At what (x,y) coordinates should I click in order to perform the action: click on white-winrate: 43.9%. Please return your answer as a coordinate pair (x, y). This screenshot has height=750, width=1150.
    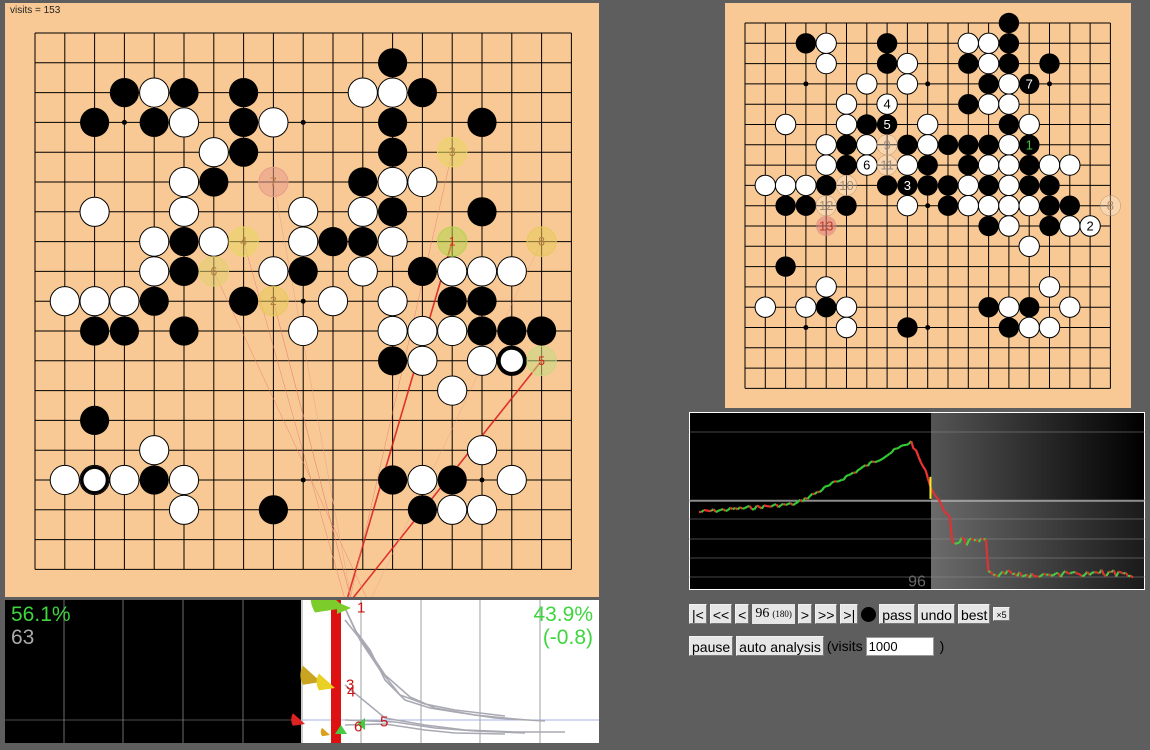
    Looking at the image, I should click on (563, 614).